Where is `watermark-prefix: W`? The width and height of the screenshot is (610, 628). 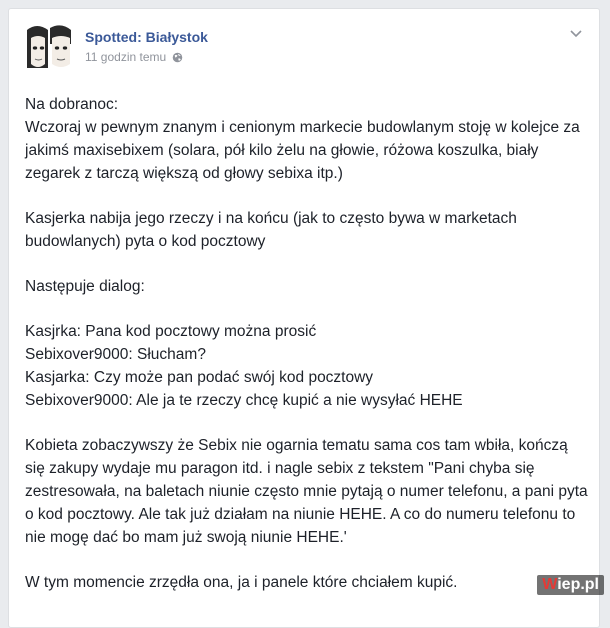 watermark-prefix: W is located at coordinates (549, 584).